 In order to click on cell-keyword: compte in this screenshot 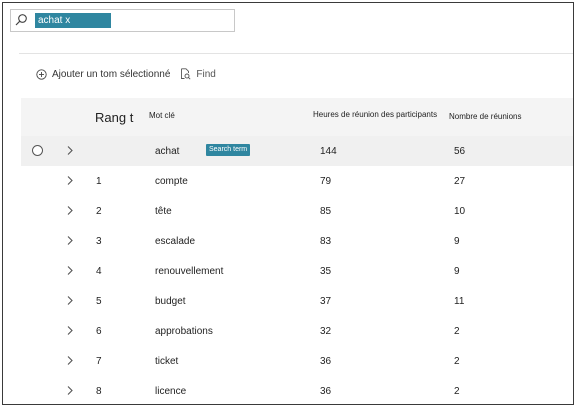, I will do `click(171, 181)`.